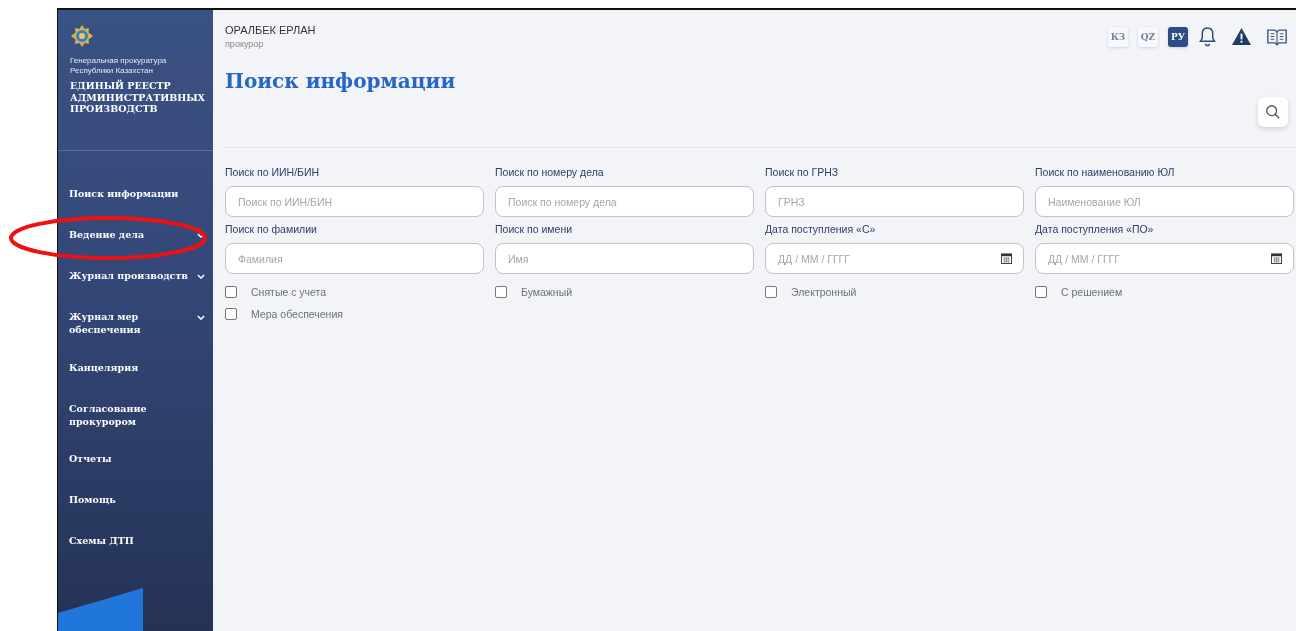 The image size is (1296, 631). What do you see at coordinates (271, 30) in the screenshot?
I see `user-name: ОРАЛБЕК ЕРЛАН` at bounding box center [271, 30].